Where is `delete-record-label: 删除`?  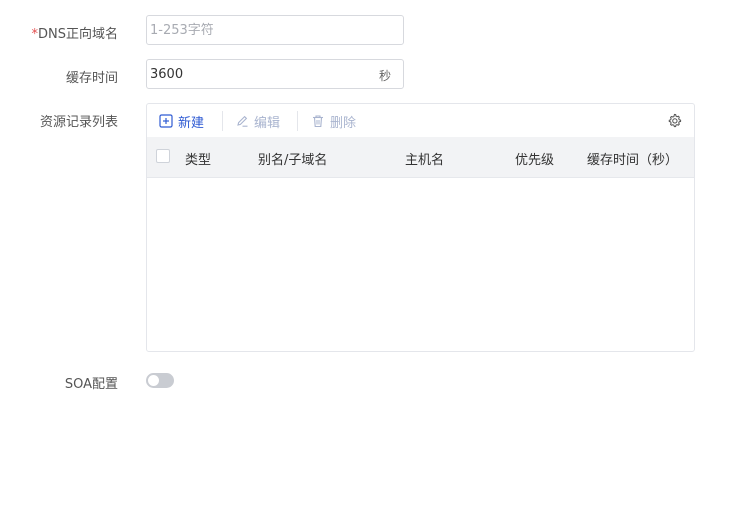
delete-record-label: 删除 is located at coordinates (343, 123).